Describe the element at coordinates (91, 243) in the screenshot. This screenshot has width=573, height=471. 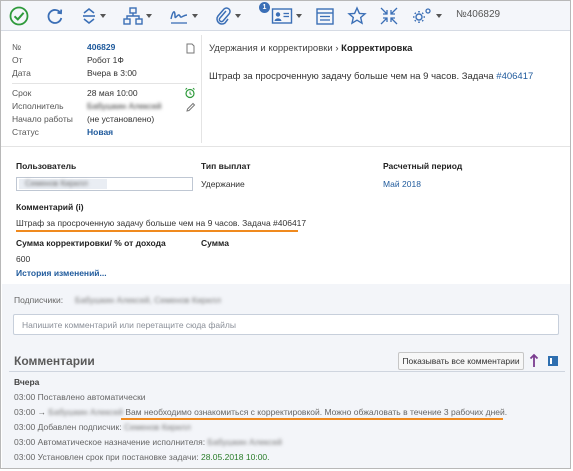
I see `sum-percent-label: Сумма корректировки/ % от дохода` at that location.